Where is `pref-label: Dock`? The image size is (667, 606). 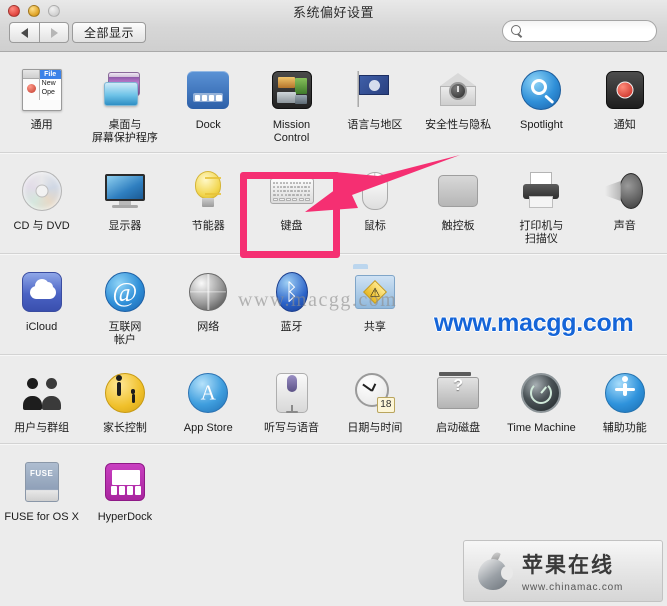
pref-label: Dock is located at coordinates (208, 125).